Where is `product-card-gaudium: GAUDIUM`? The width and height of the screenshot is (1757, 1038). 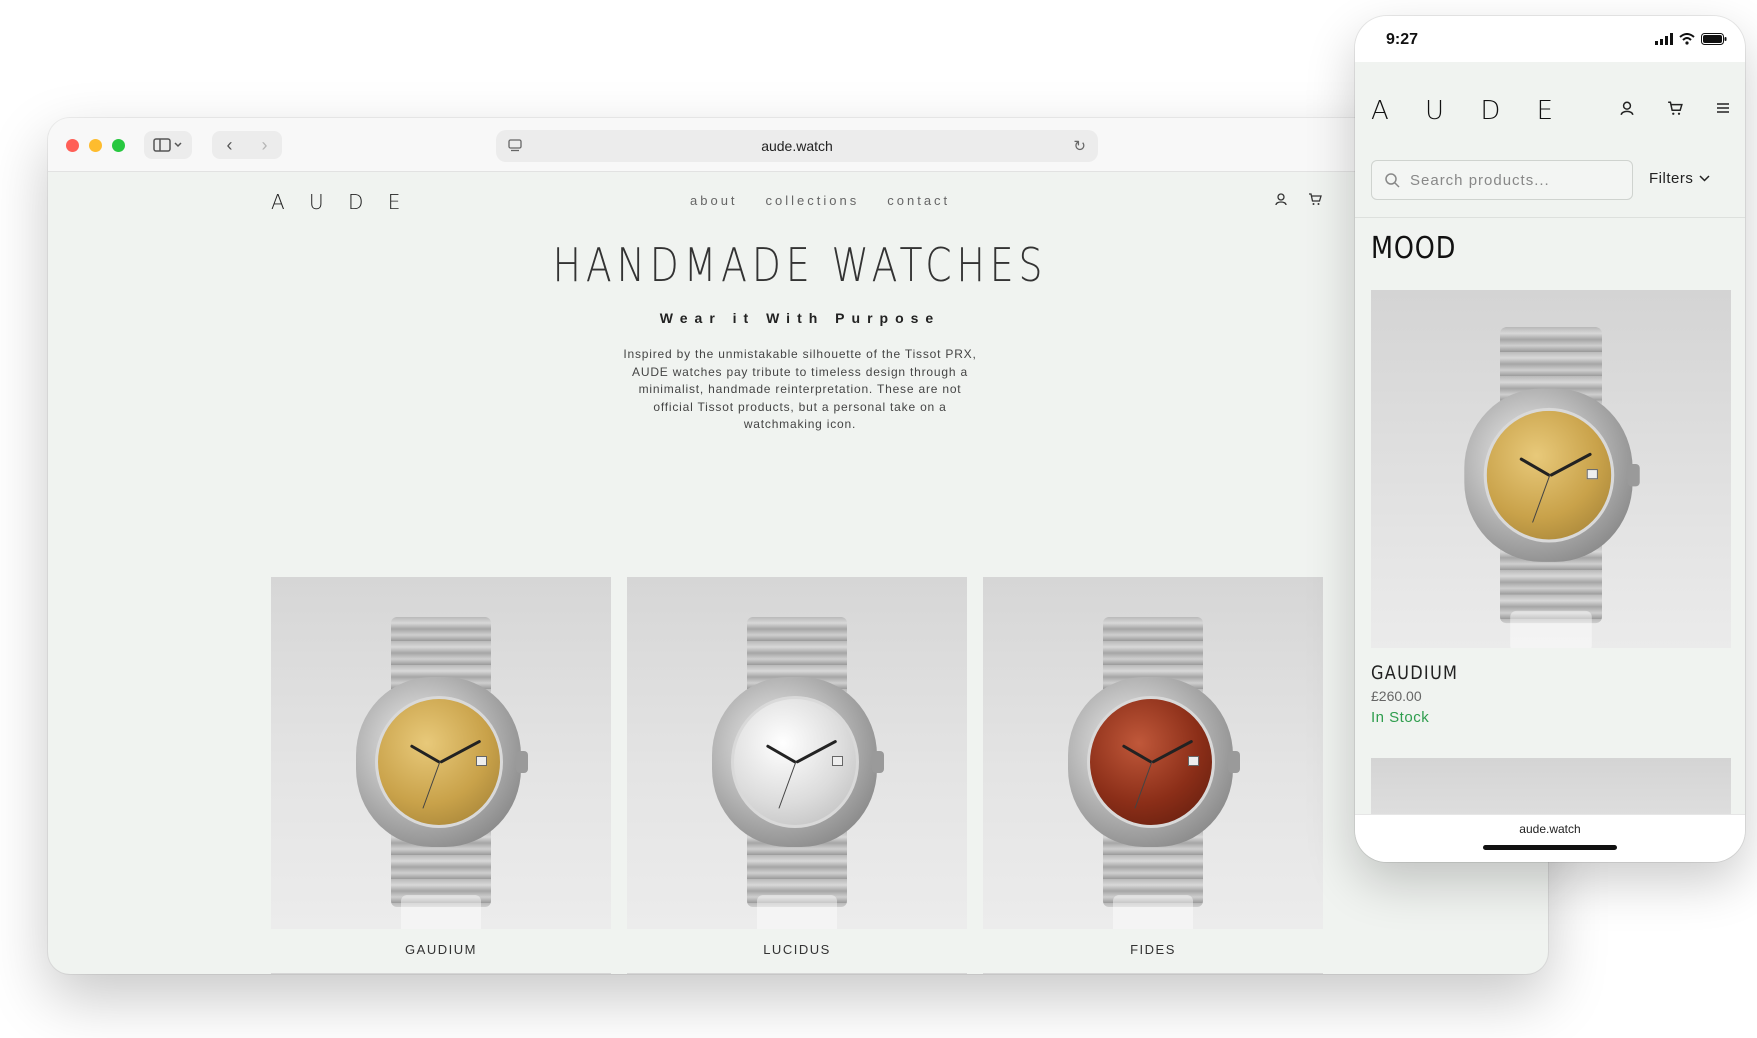 product-card-gaudium: GAUDIUM is located at coordinates (441, 767).